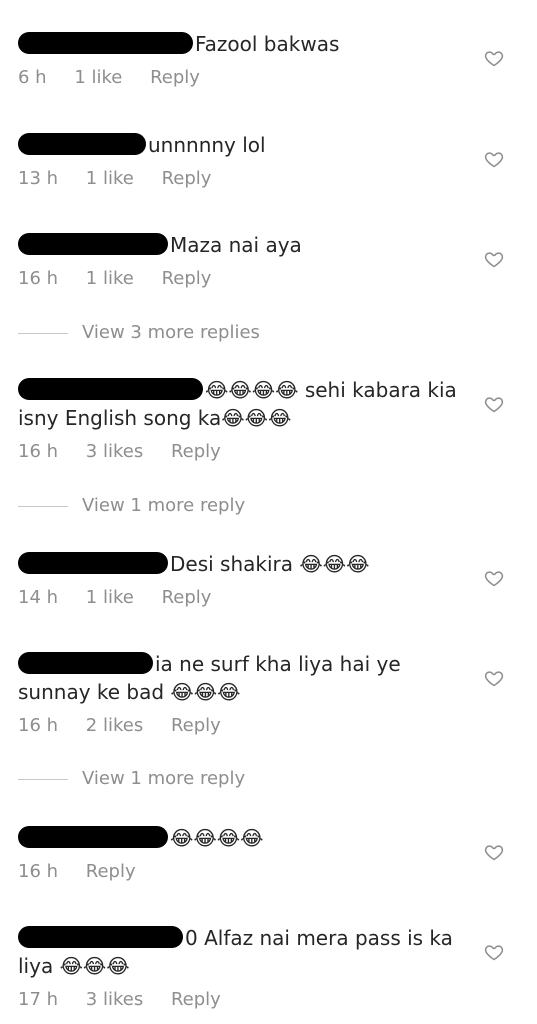  Describe the element at coordinates (207, 145) in the screenshot. I see `comment-text: unnnnny lol` at that location.